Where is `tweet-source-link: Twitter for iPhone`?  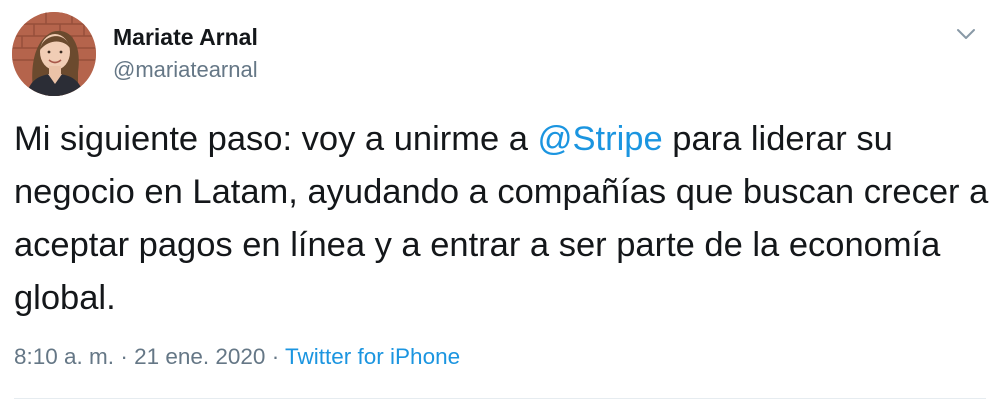
tweet-source-link: Twitter for iPhone is located at coordinates (372, 356).